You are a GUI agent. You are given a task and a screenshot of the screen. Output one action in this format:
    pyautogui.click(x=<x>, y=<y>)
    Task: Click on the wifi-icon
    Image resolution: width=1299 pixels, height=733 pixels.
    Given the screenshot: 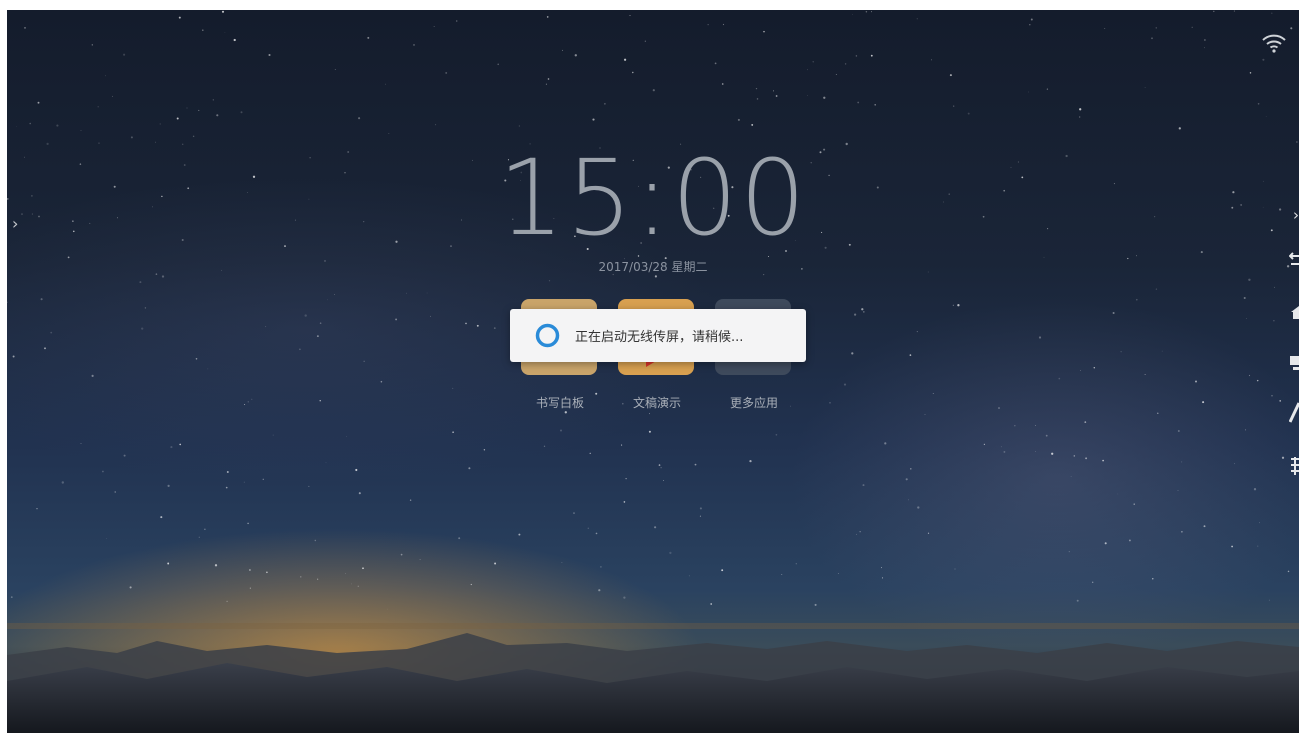 What is the action you would take?
    pyautogui.click(x=1274, y=43)
    